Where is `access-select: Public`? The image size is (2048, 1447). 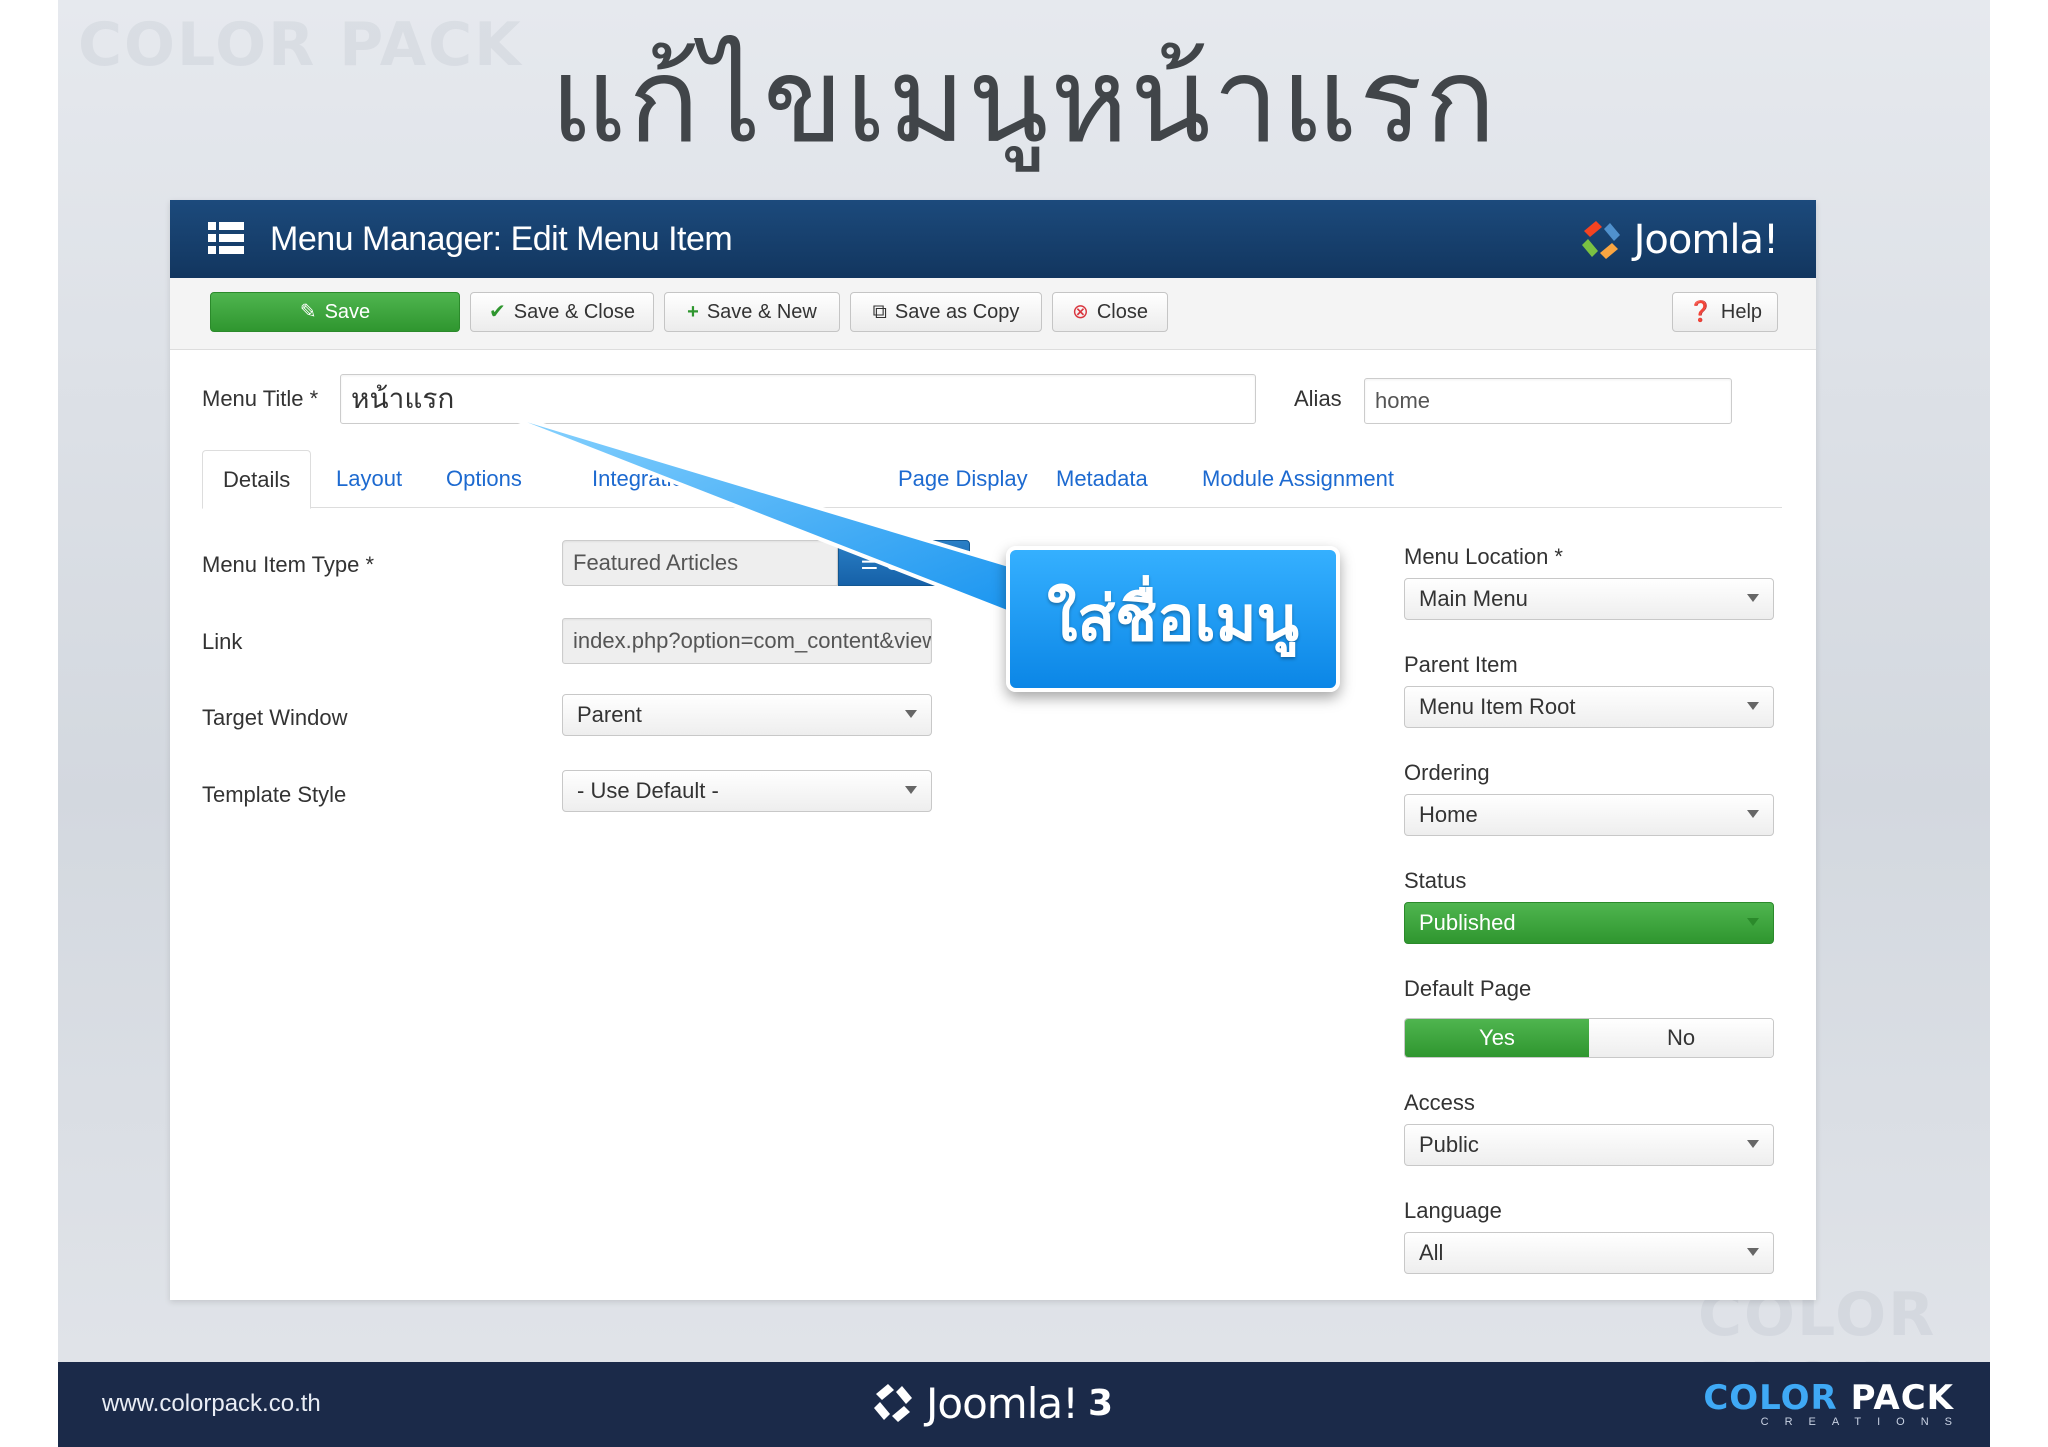 access-select: Public is located at coordinates (1589, 1145).